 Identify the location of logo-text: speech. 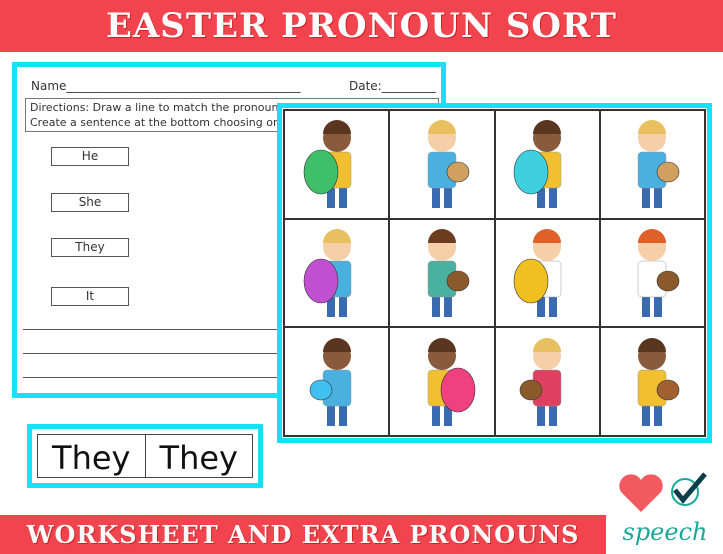
(665, 532).